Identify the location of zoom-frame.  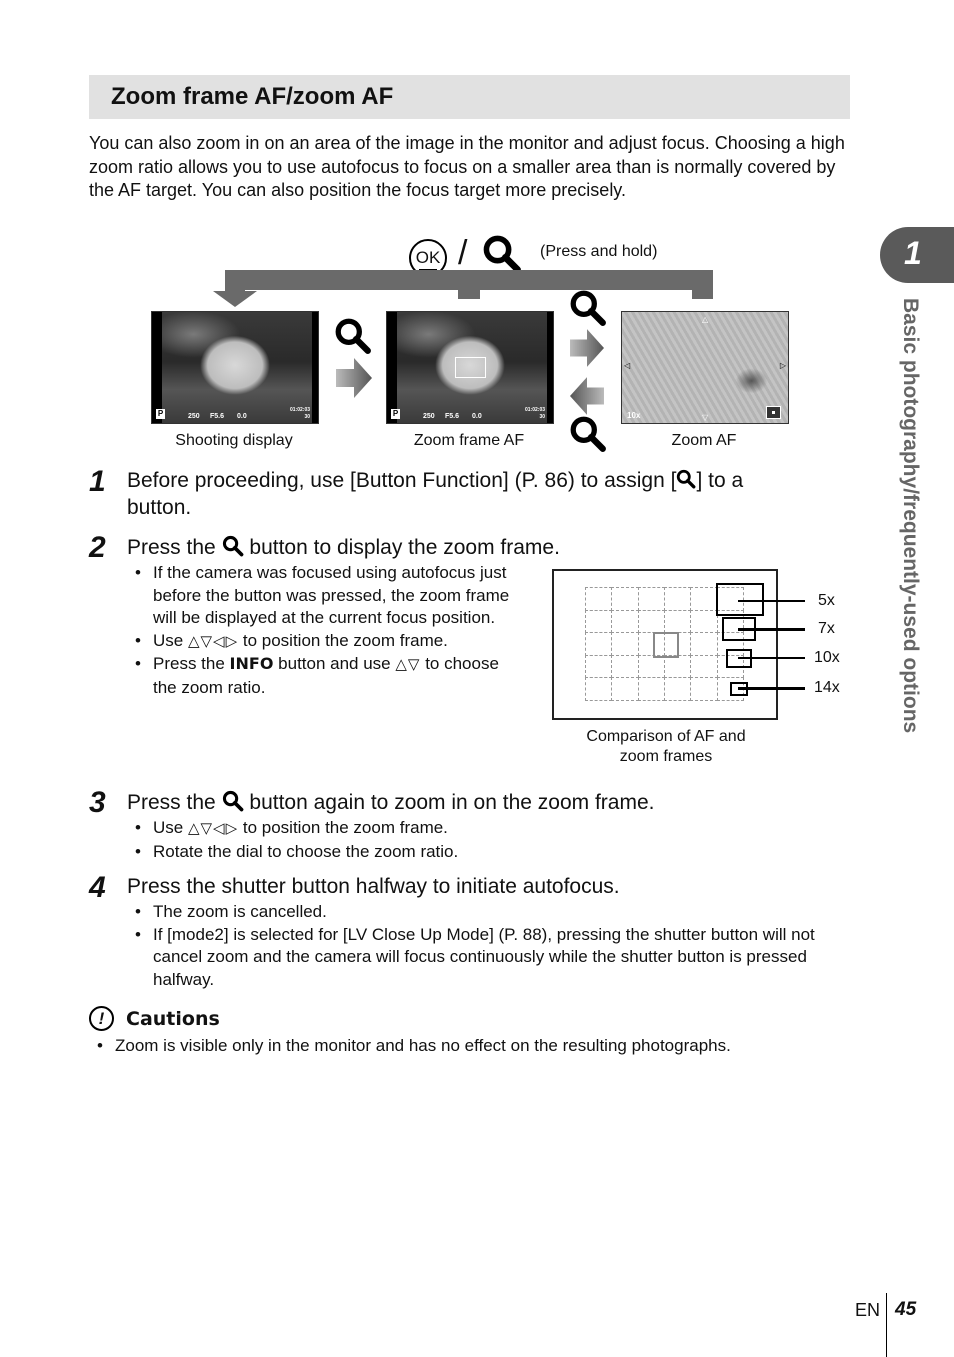
(470, 367).